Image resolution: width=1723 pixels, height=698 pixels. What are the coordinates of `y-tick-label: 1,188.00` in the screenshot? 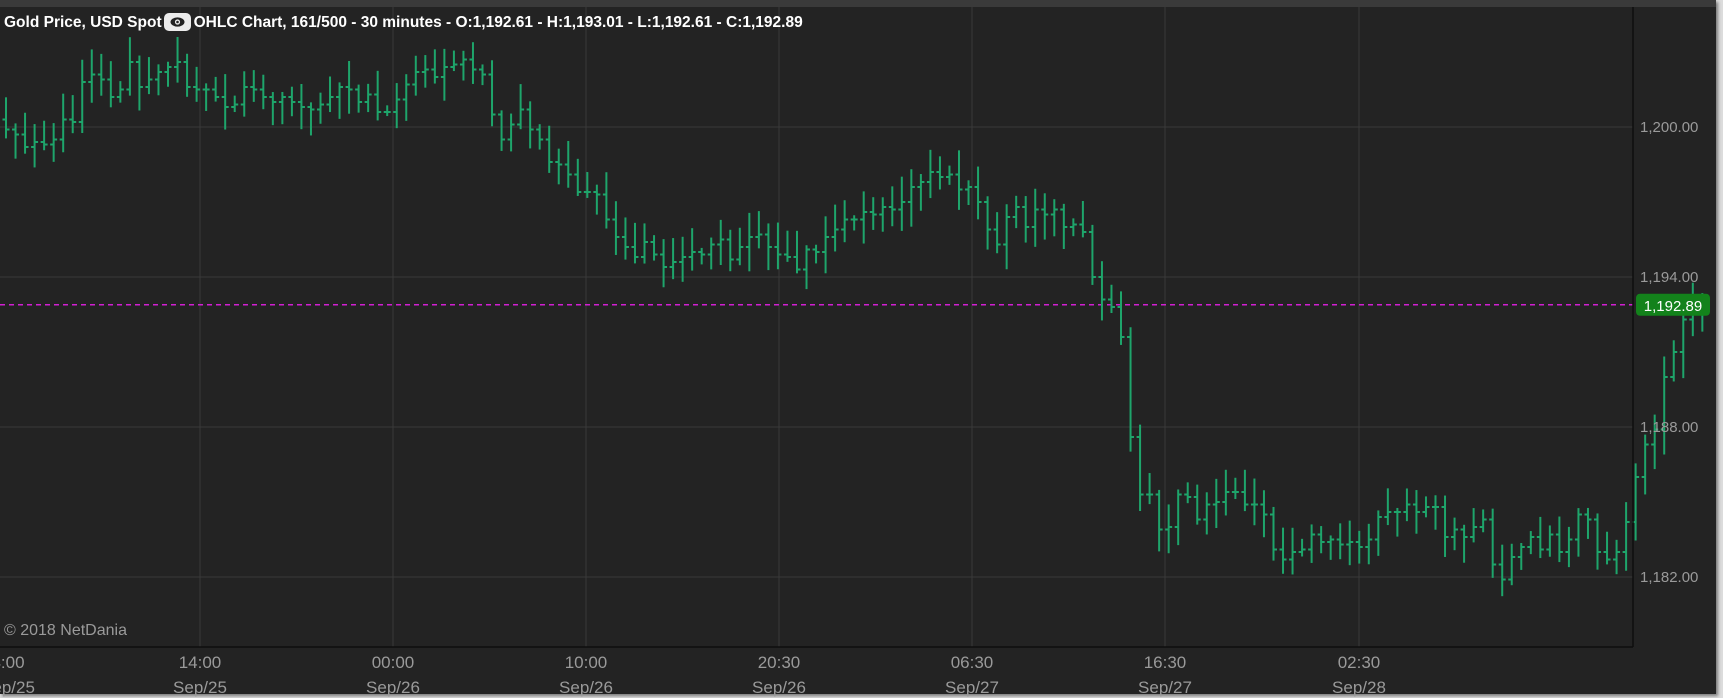 It's located at (1669, 427).